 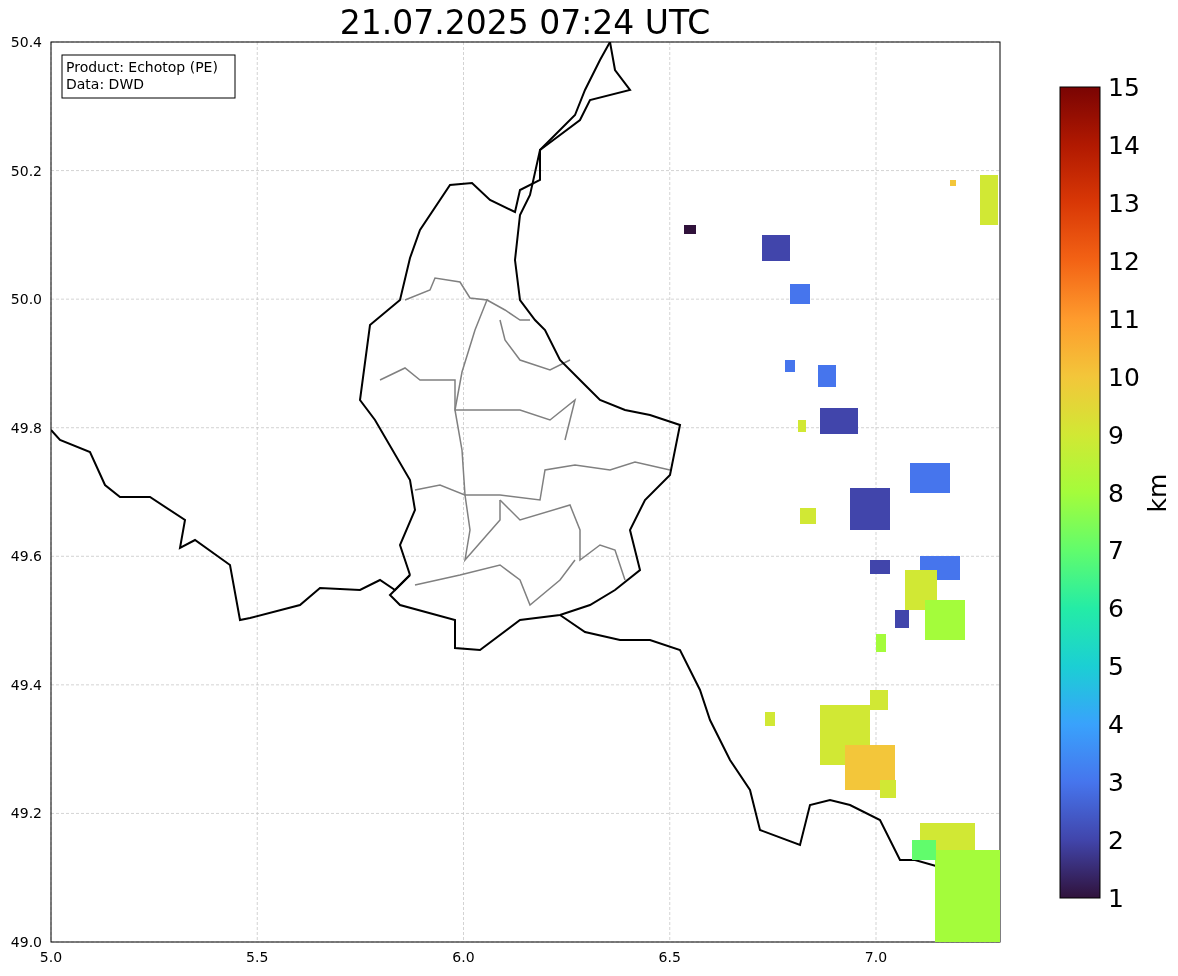 What do you see at coordinates (1116, 551) in the screenshot?
I see `colorbar-tick-label: 7` at bounding box center [1116, 551].